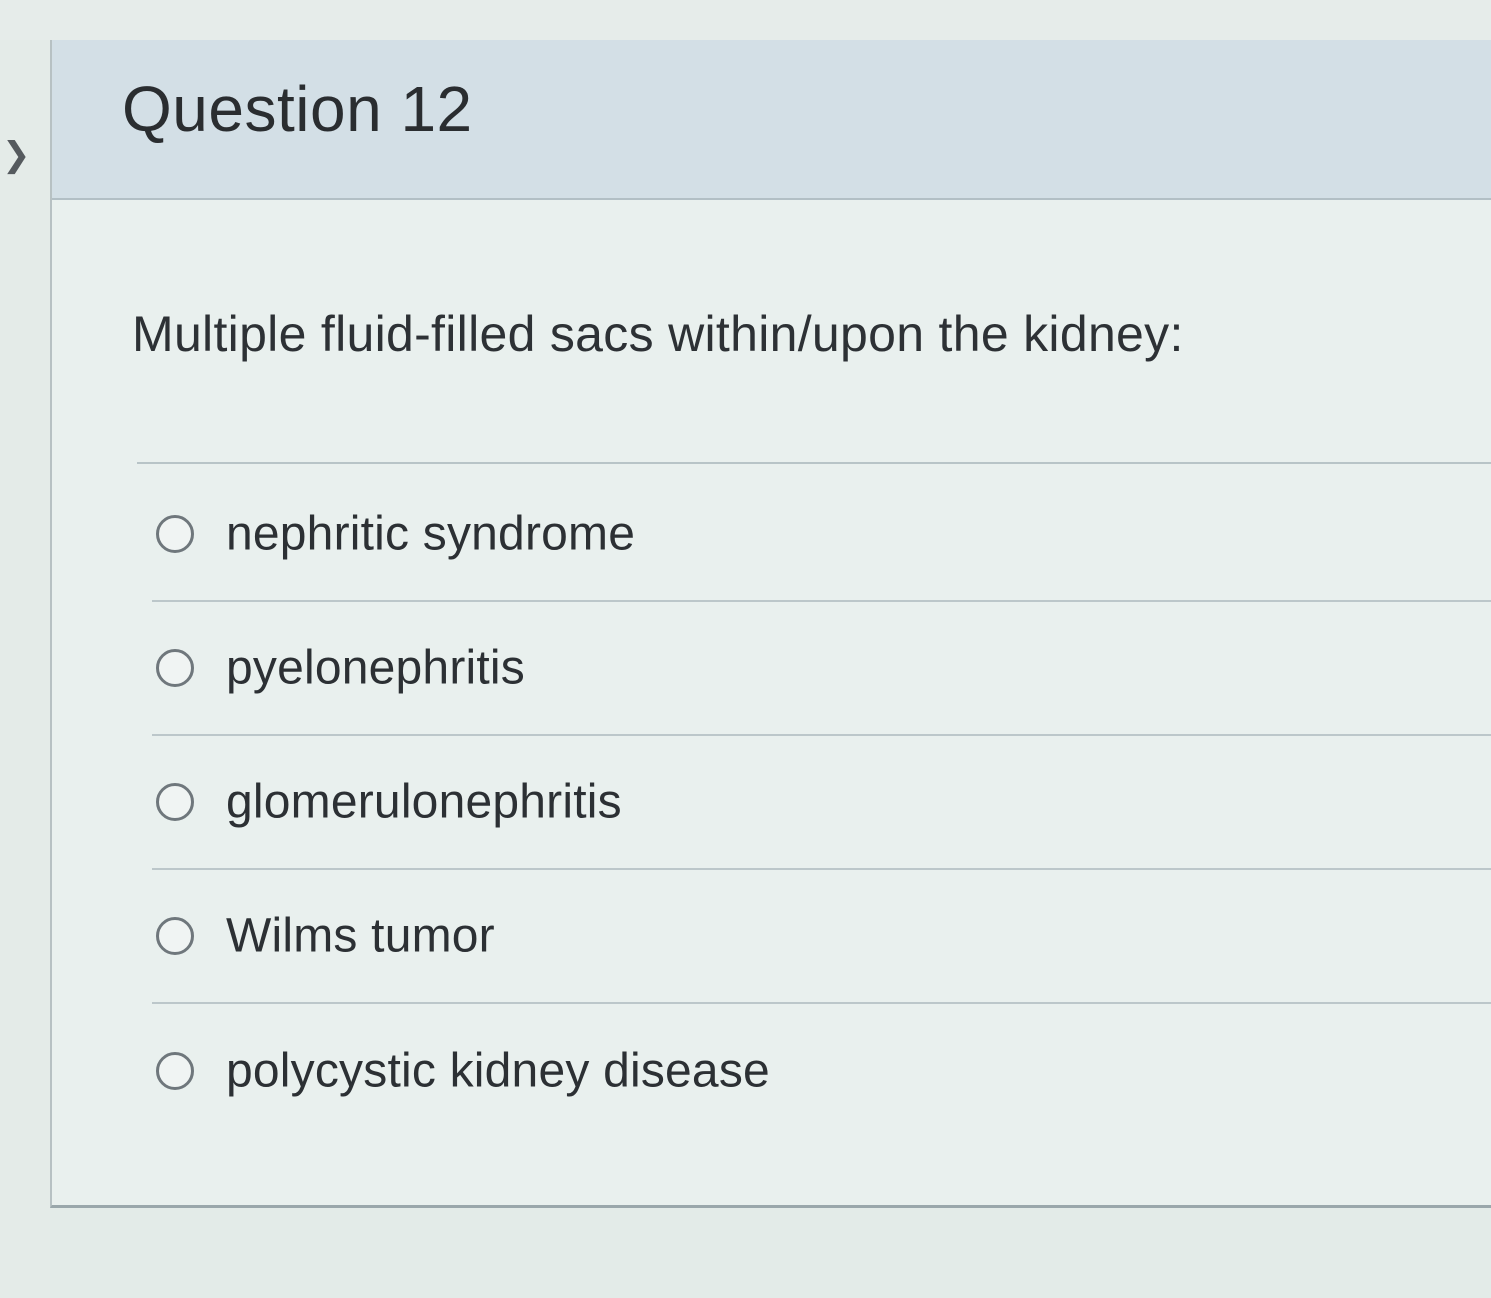  What do you see at coordinates (25, 669) in the screenshot?
I see `left-gutter: ❯` at bounding box center [25, 669].